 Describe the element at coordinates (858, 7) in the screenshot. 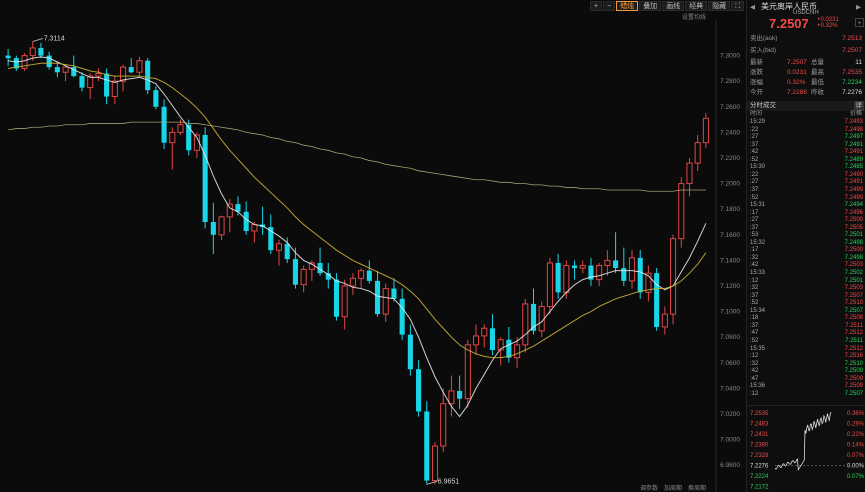

I see `next-arrow-icon: ▶` at that location.